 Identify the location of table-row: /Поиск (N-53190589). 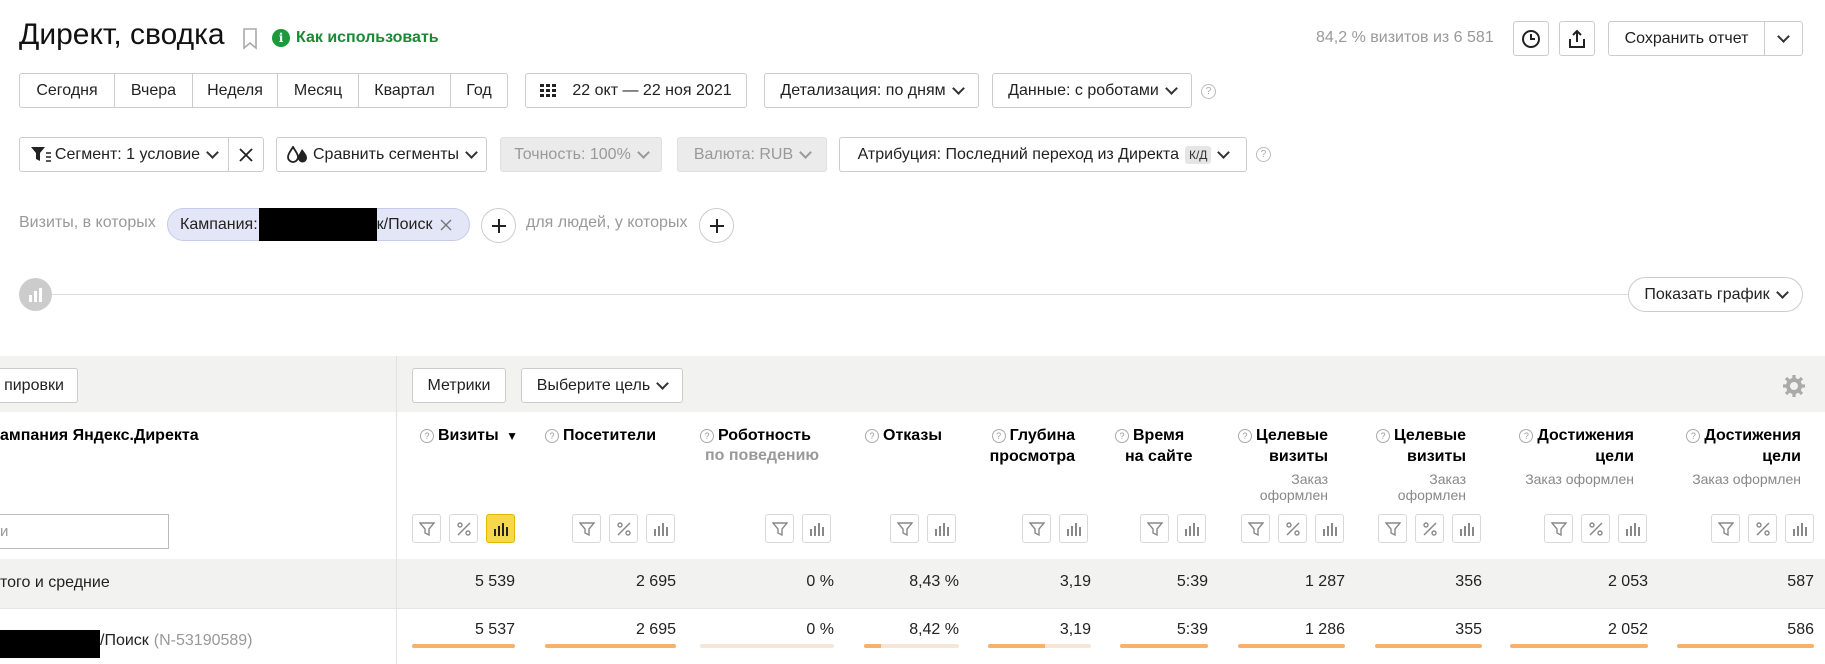
(126, 641).